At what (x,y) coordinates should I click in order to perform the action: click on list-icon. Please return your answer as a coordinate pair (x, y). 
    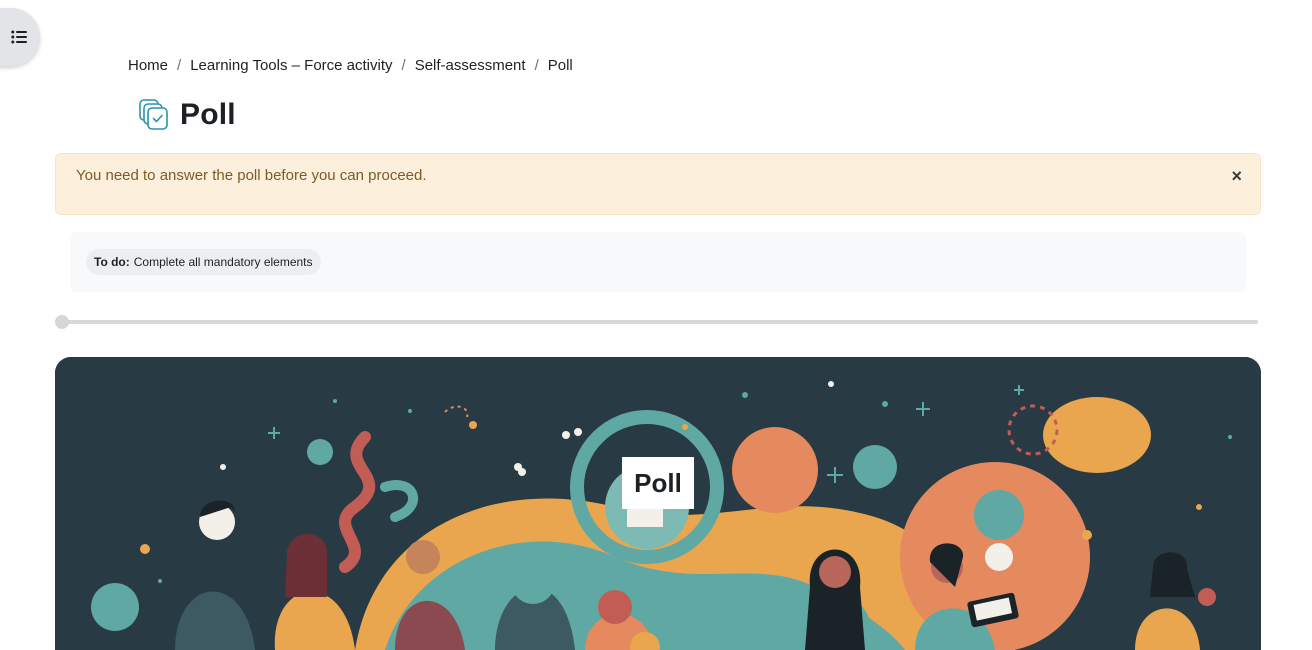
    Looking at the image, I should click on (19, 37).